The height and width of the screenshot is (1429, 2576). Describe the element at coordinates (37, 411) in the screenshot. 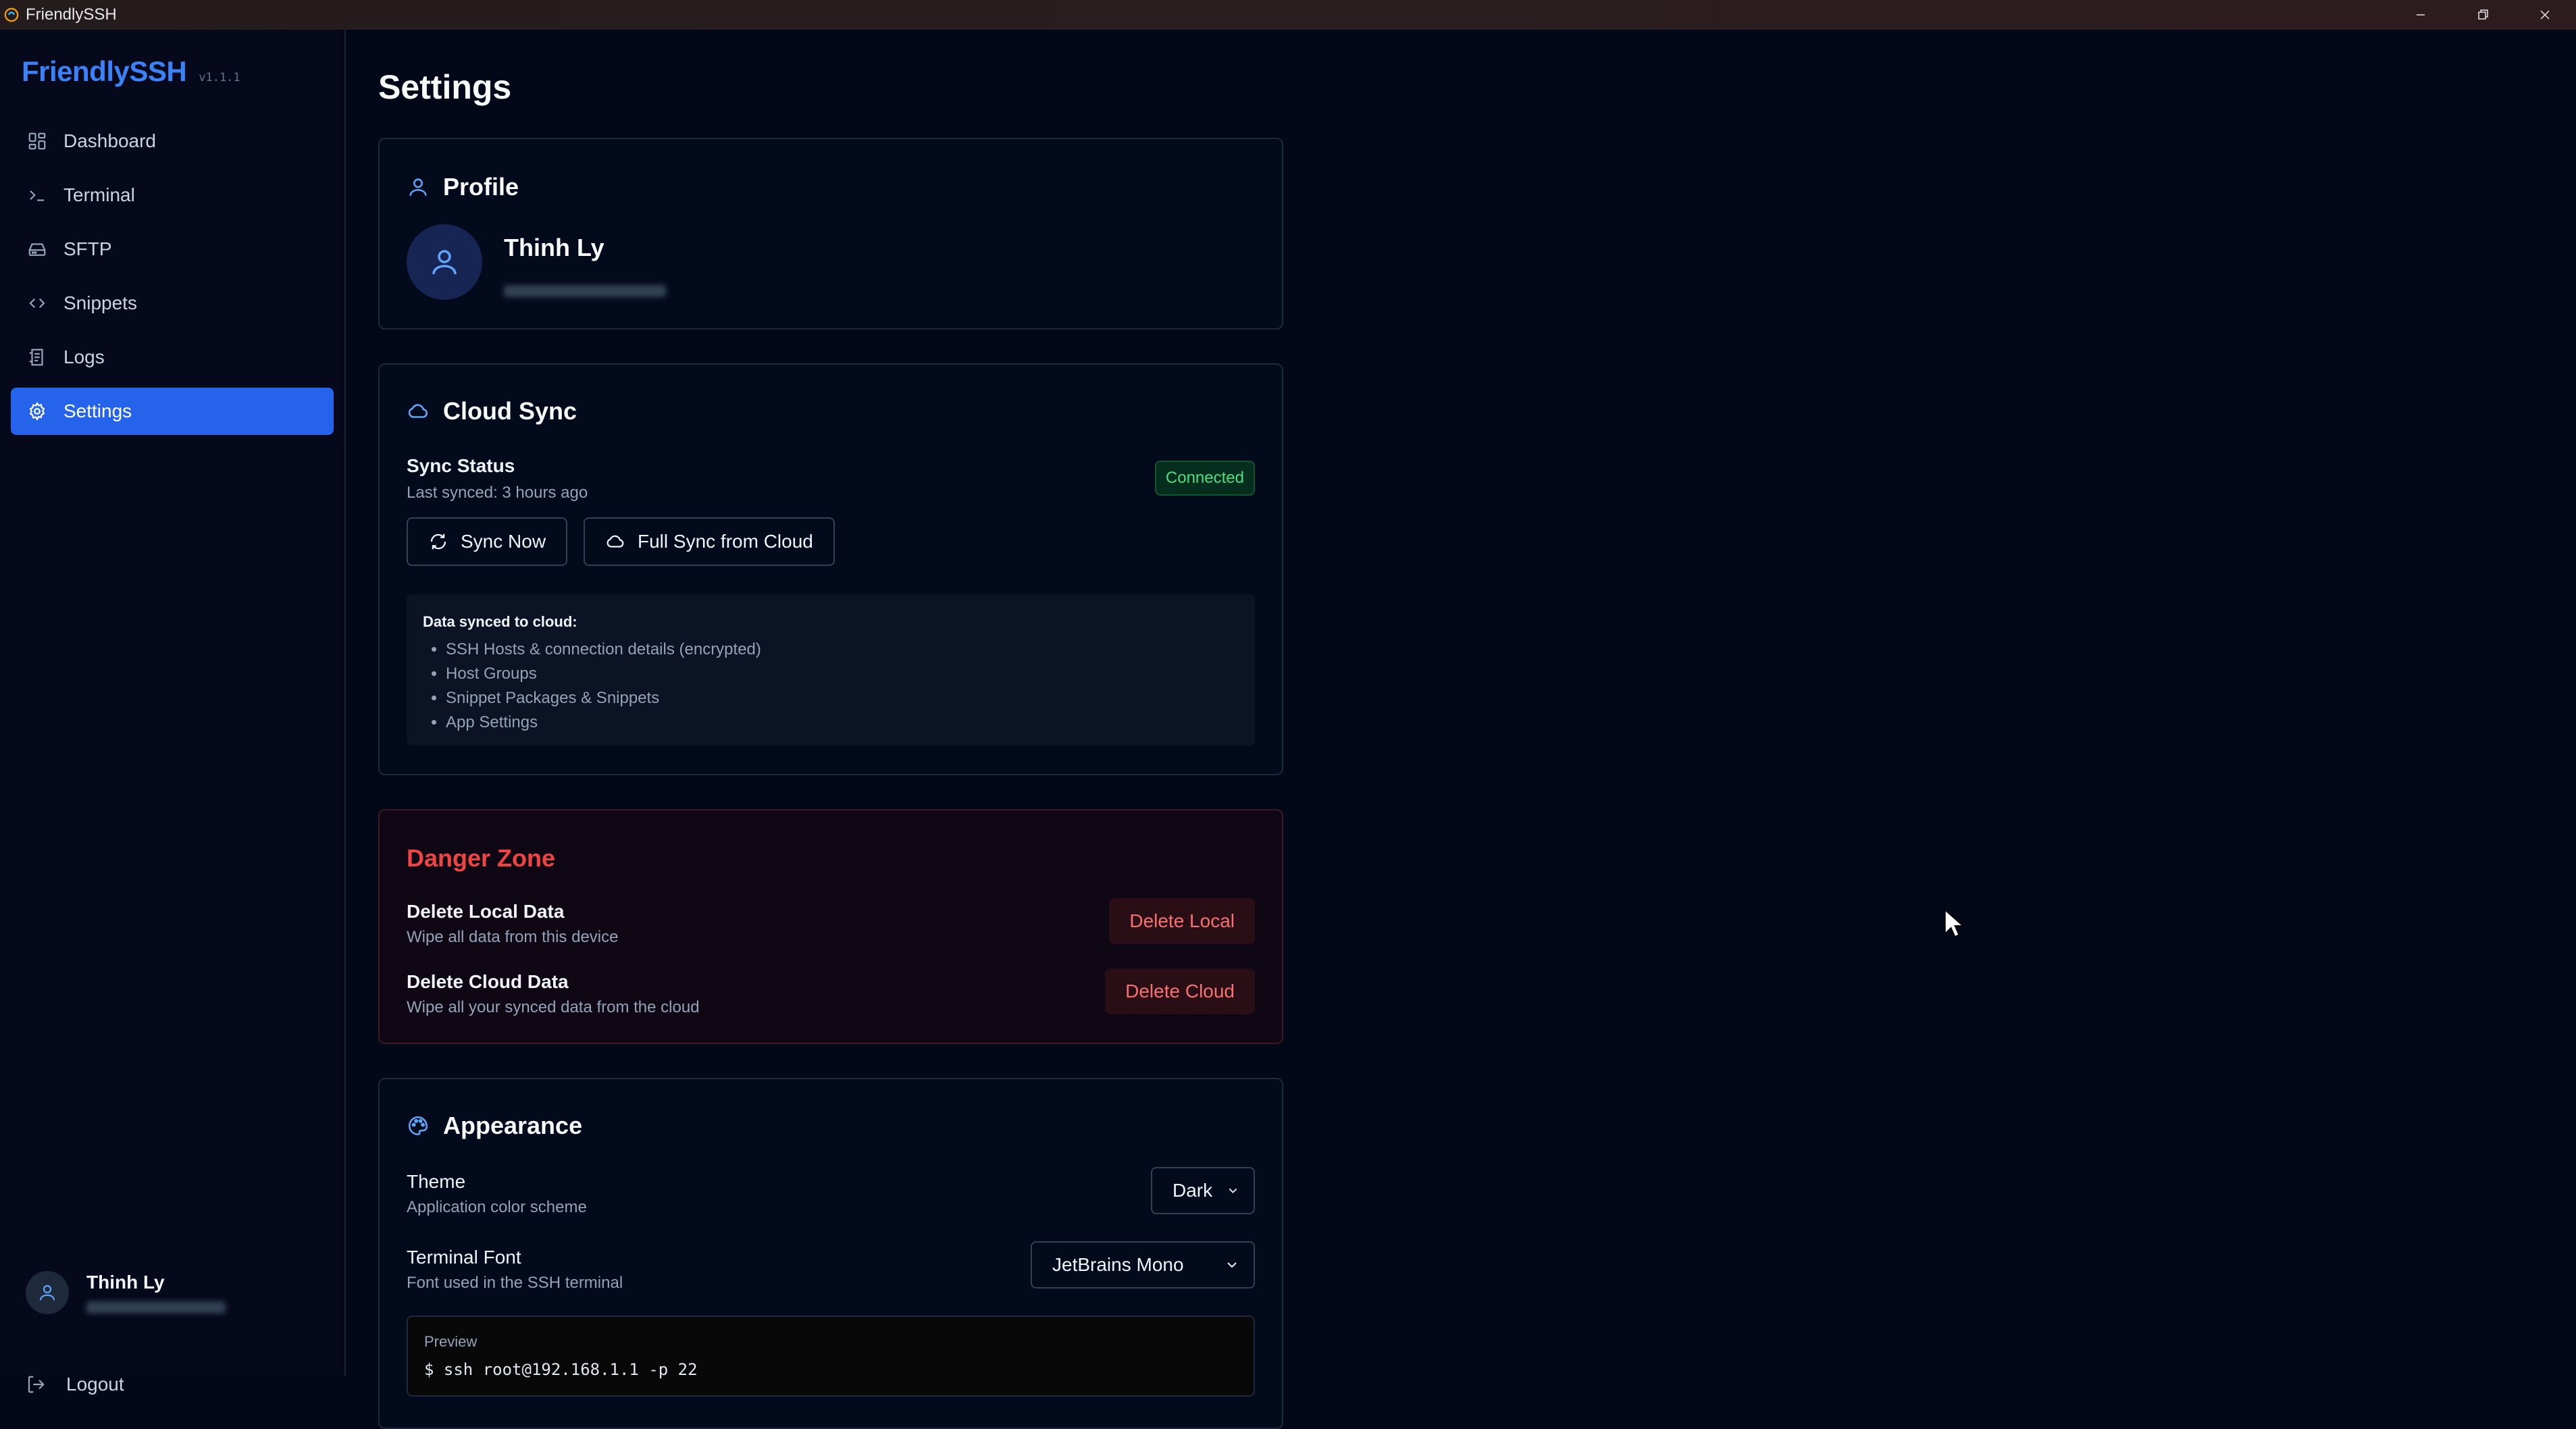

I see `gear-icon` at that location.